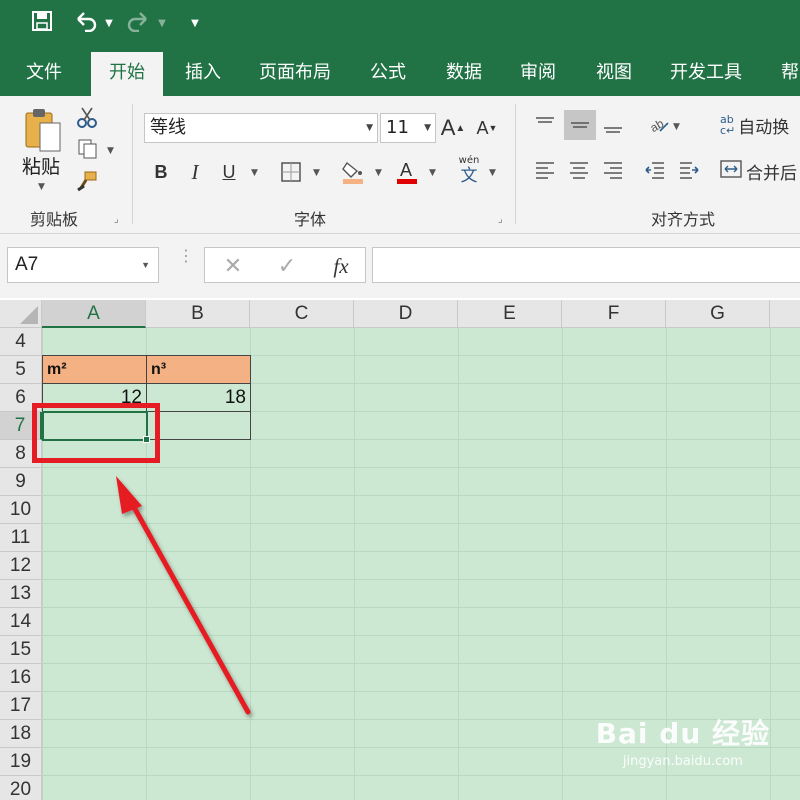 Image resolution: width=800 pixels, height=800 pixels. I want to click on increase-indent-icon, so click(689, 171).